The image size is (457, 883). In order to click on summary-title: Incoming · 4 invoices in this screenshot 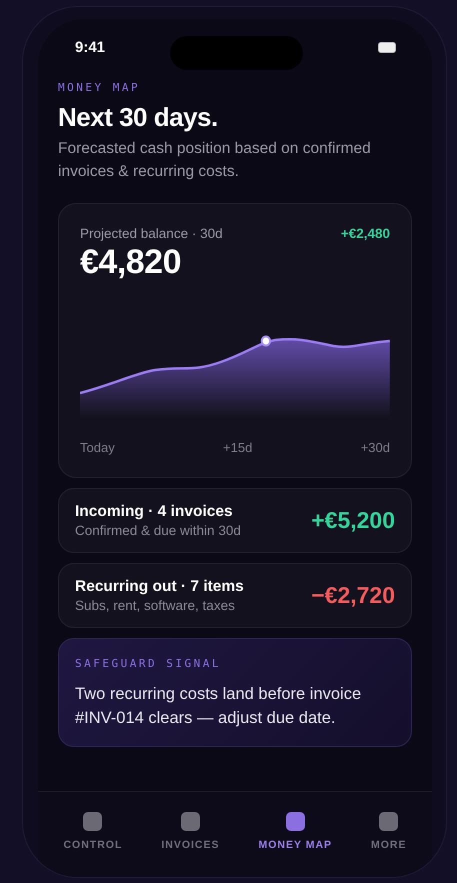, I will do `click(154, 512)`.